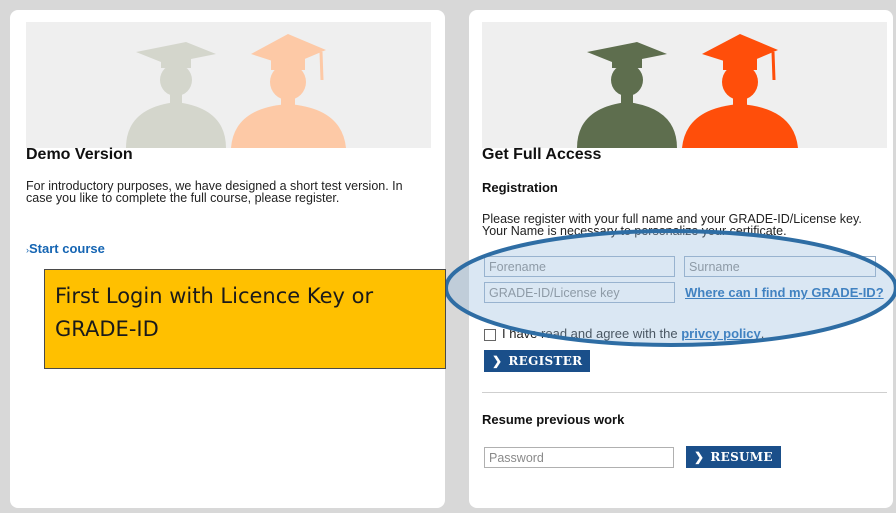 The width and height of the screenshot is (896, 513). Describe the element at coordinates (542, 154) in the screenshot. I see `full-access-title: Get Full Access` at that location.